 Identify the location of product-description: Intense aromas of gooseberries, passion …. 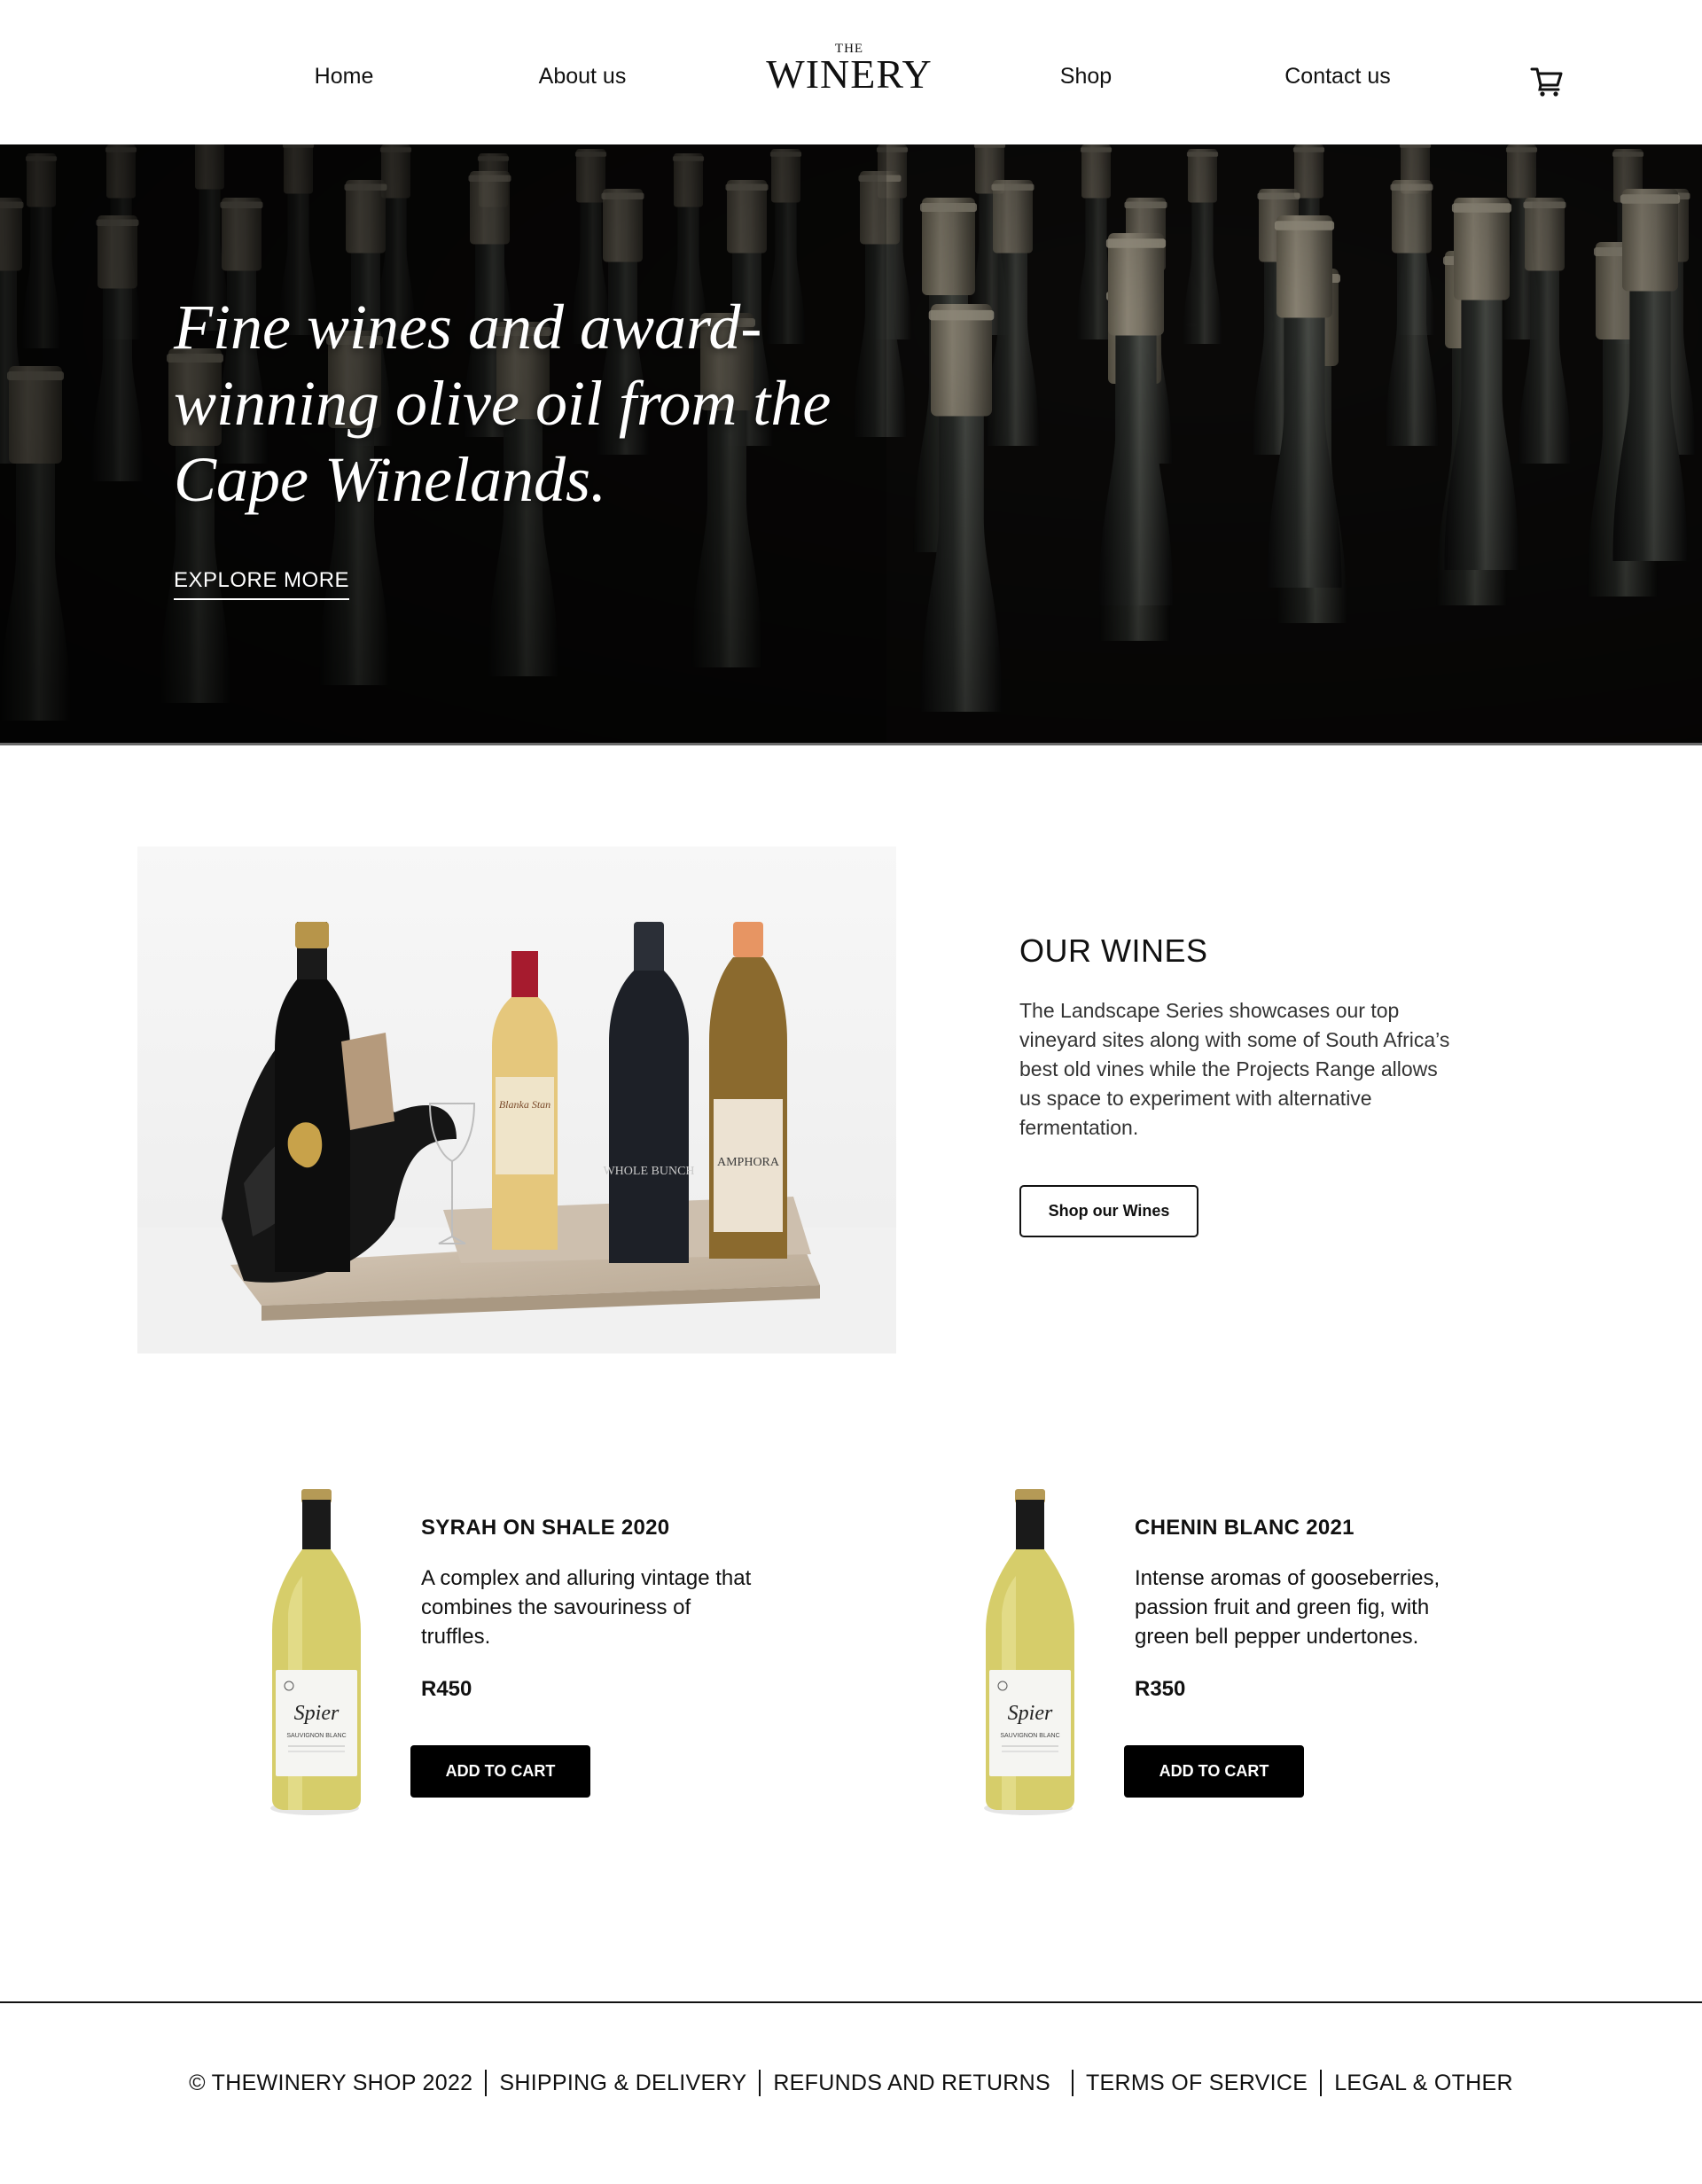
(1287, 1607).